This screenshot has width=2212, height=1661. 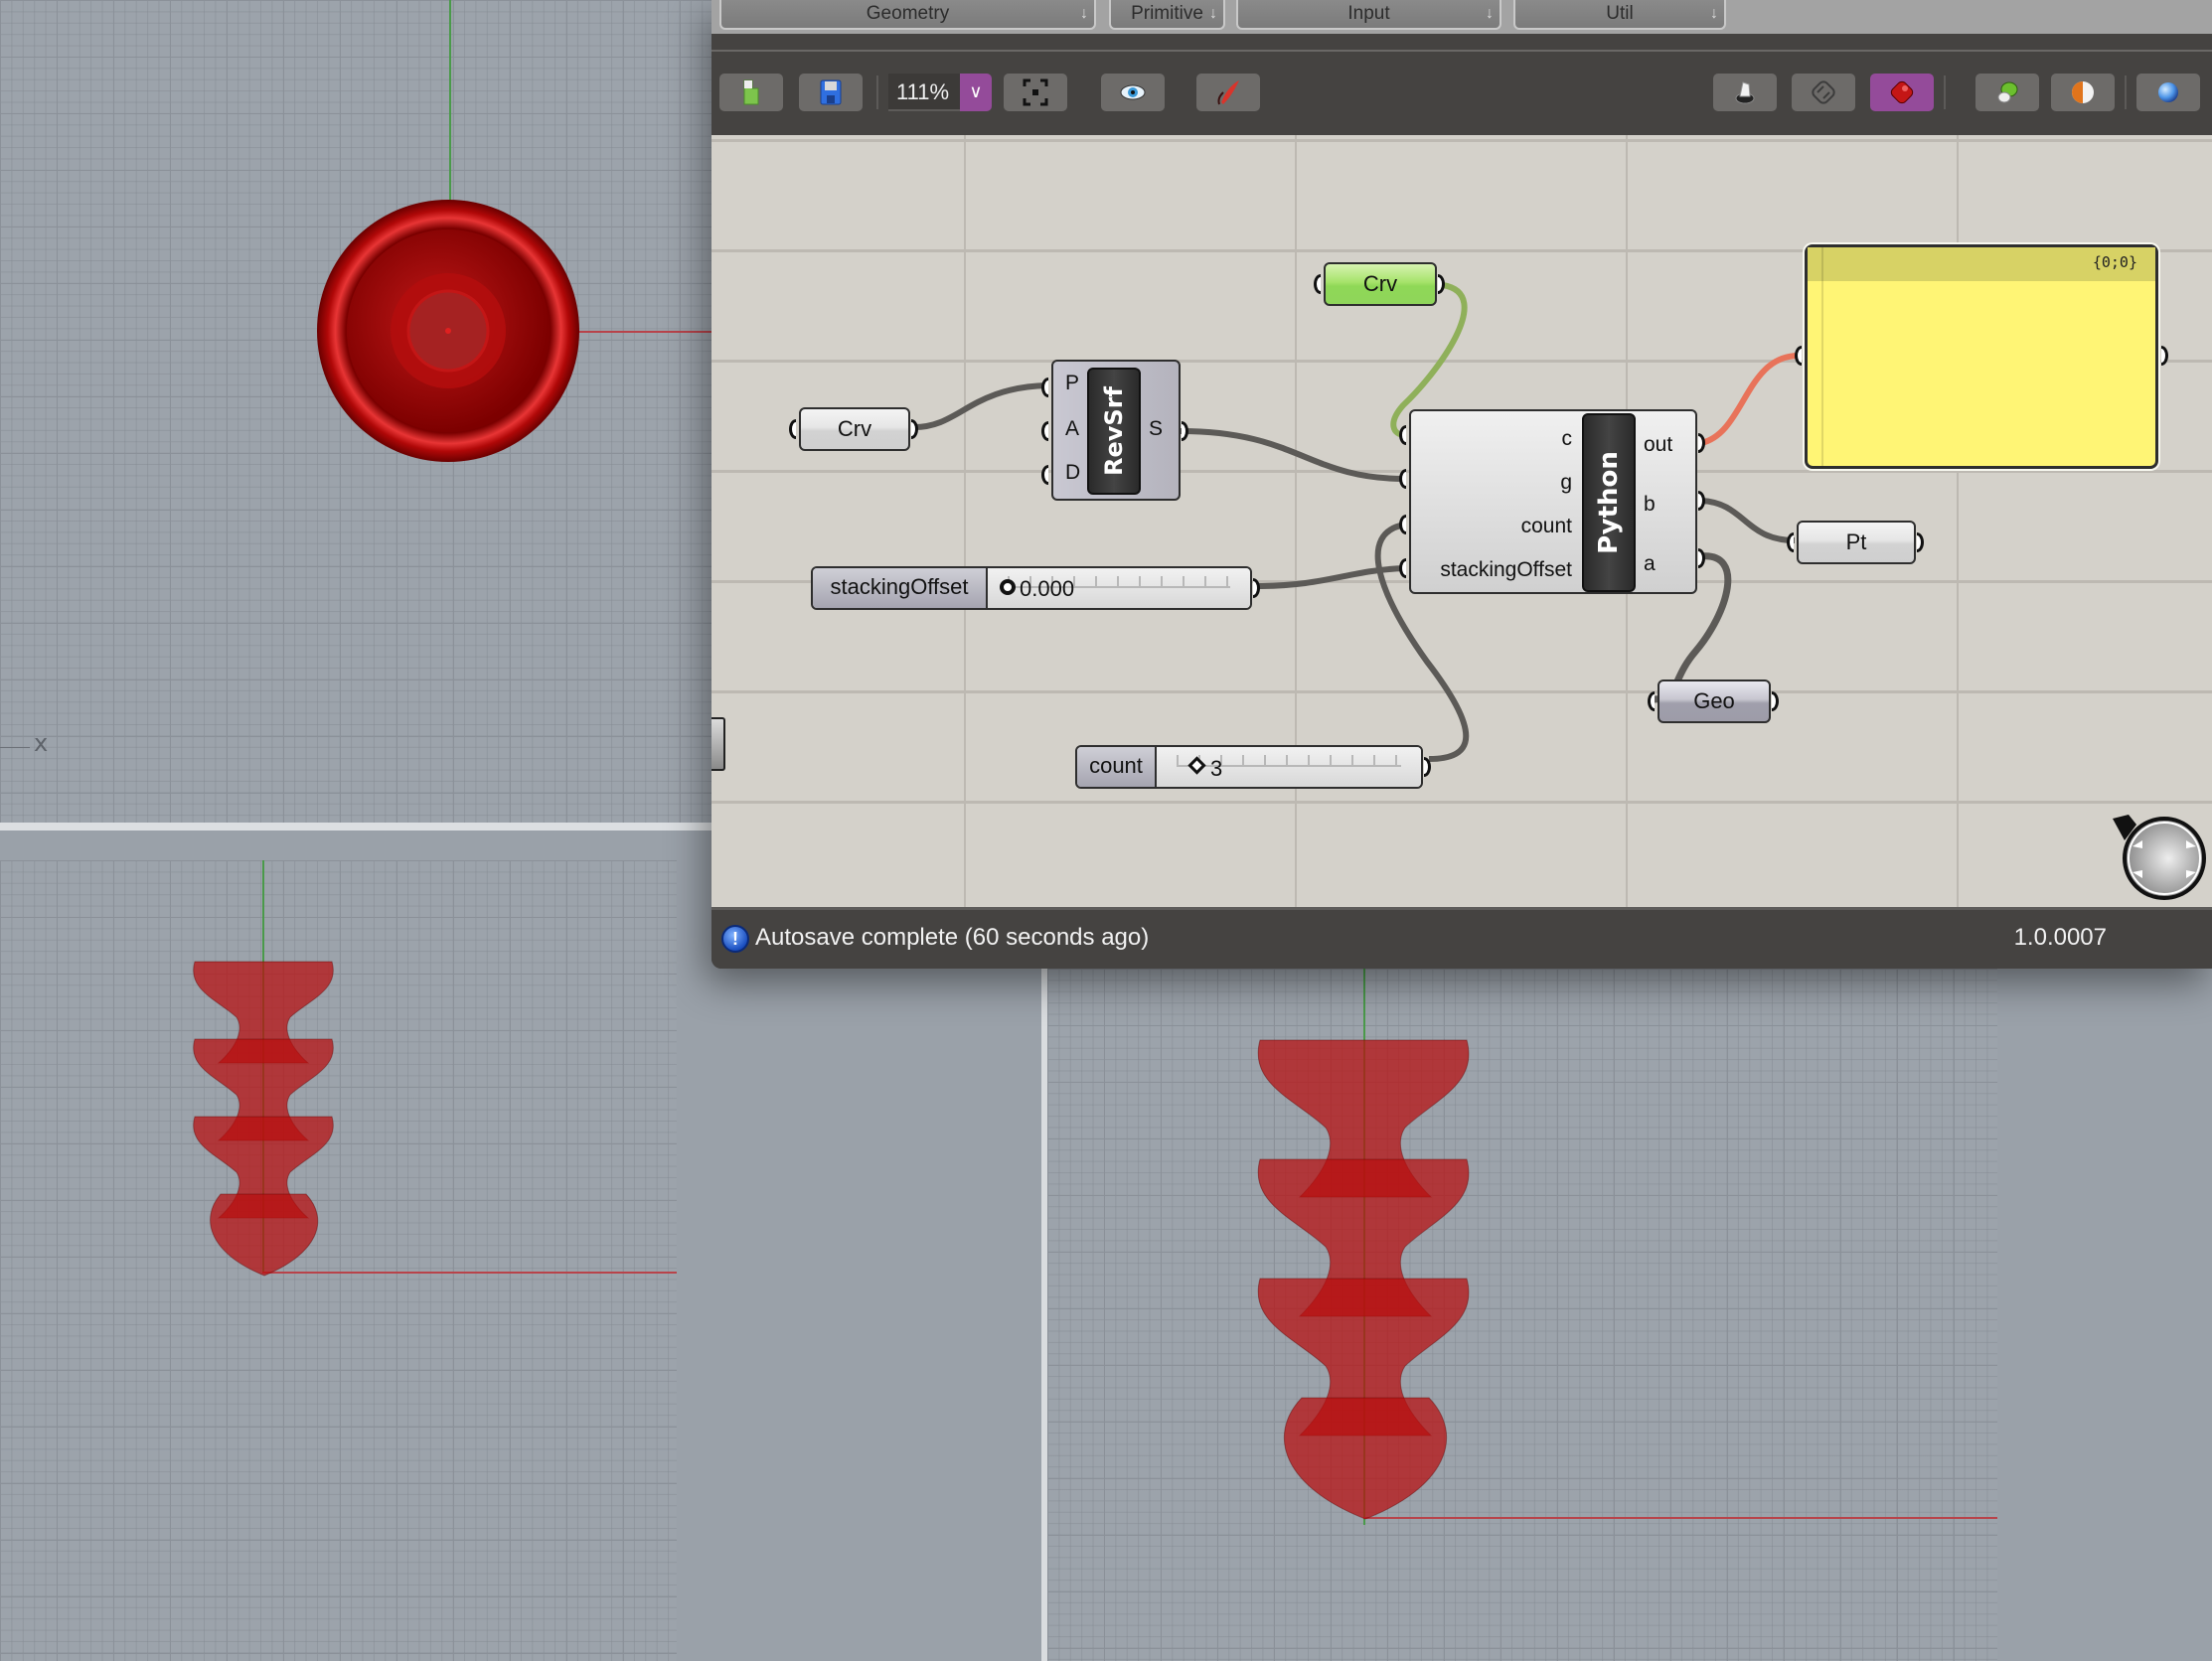 I want to click on open-file-button, so click(x=751, y=92).